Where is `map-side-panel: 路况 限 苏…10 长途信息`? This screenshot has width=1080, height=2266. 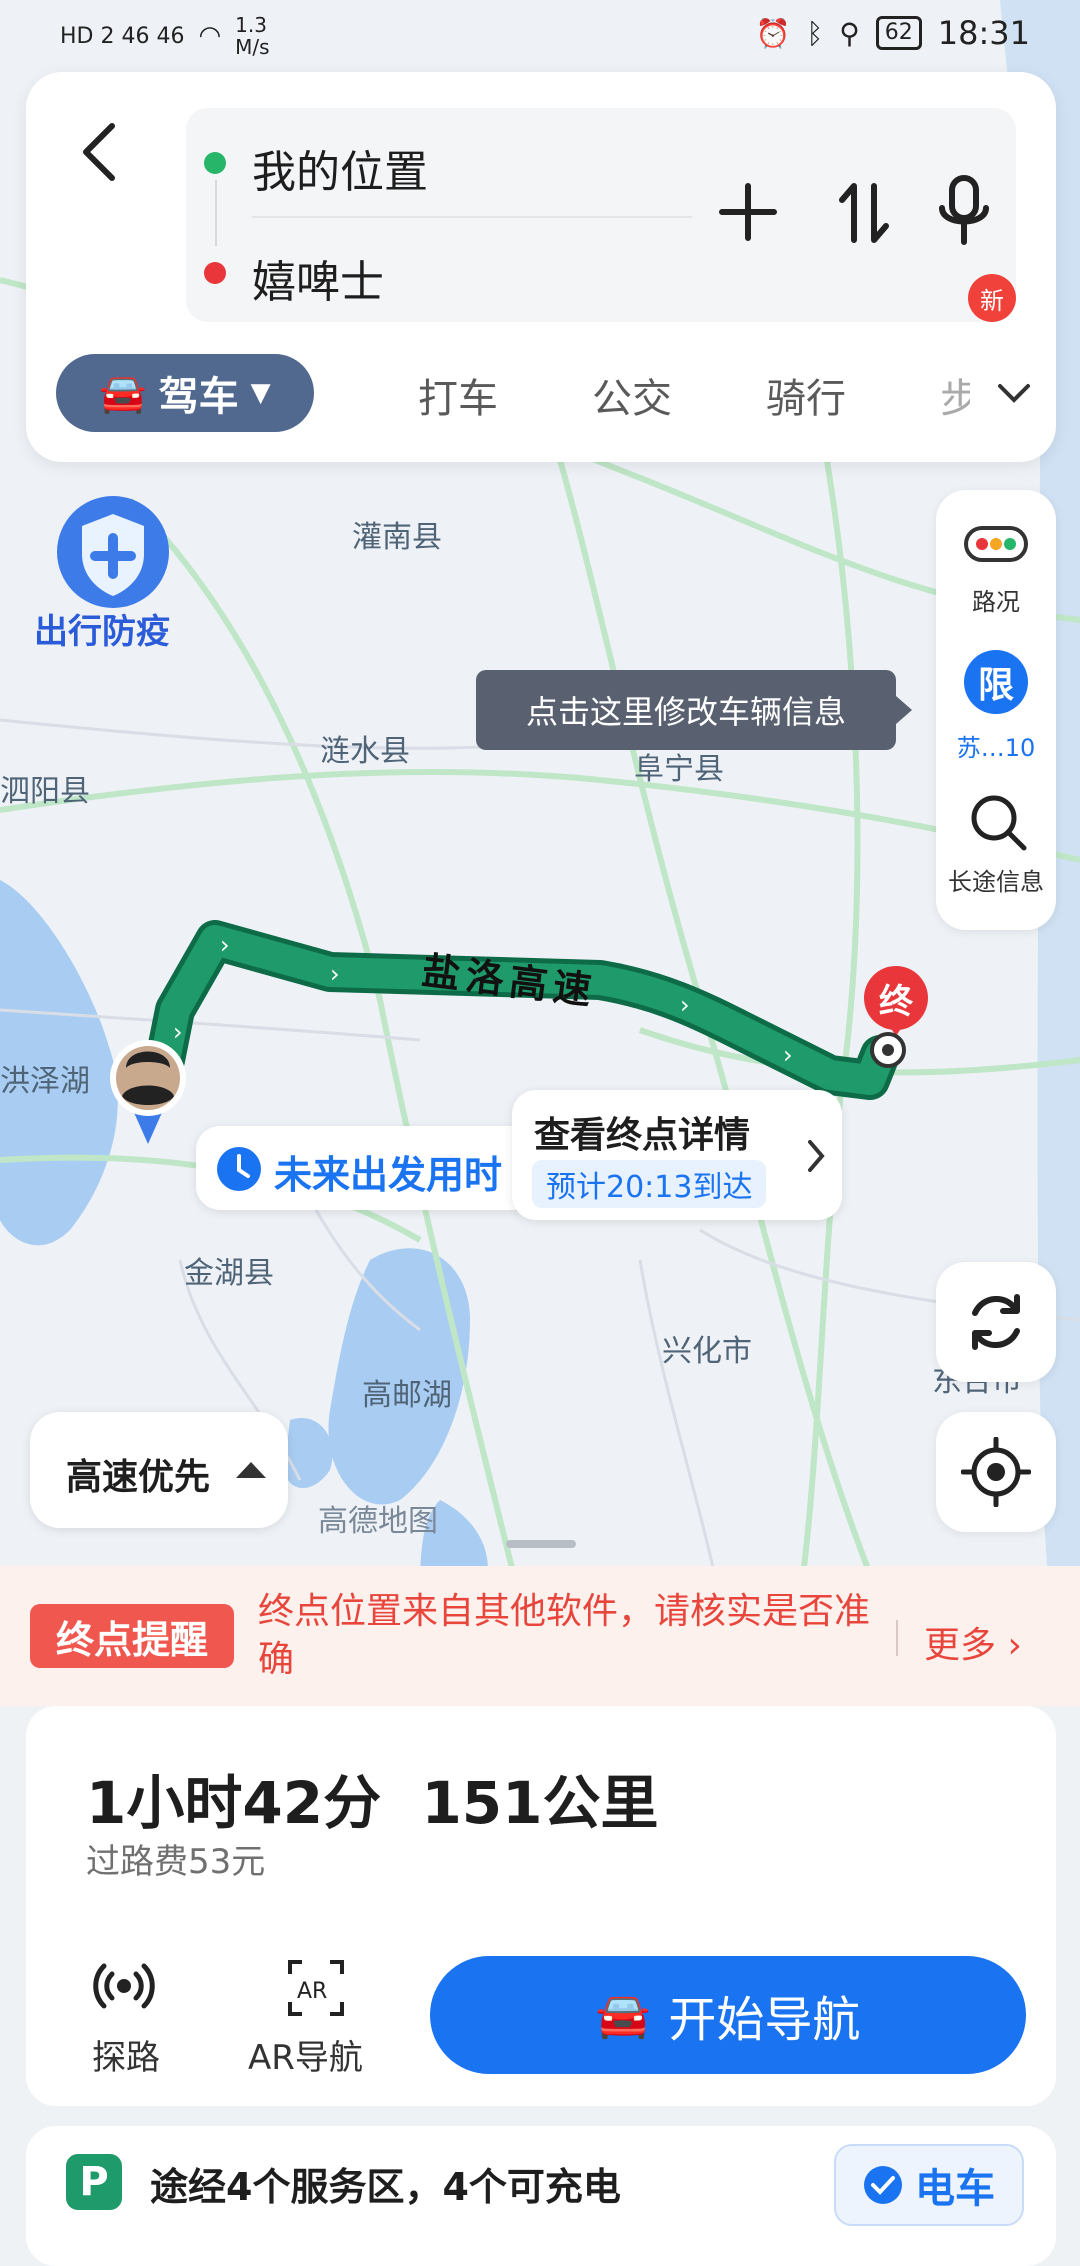
map-side-panel: 路况 限 苏…10 长途信息 is located at coordinates (996, 710).